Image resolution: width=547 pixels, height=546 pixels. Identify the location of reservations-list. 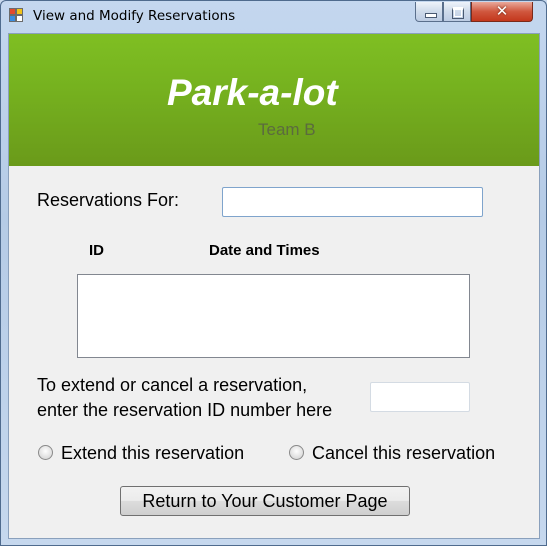
(273, 316).